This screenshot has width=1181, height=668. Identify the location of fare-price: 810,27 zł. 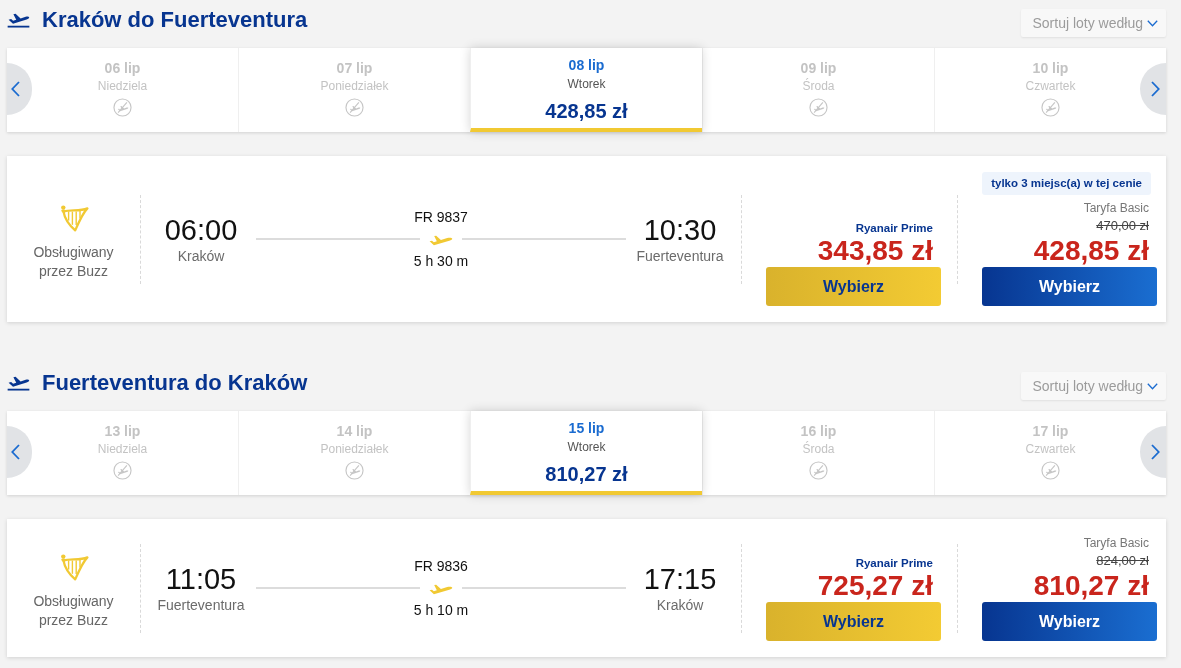
(1091, 586).